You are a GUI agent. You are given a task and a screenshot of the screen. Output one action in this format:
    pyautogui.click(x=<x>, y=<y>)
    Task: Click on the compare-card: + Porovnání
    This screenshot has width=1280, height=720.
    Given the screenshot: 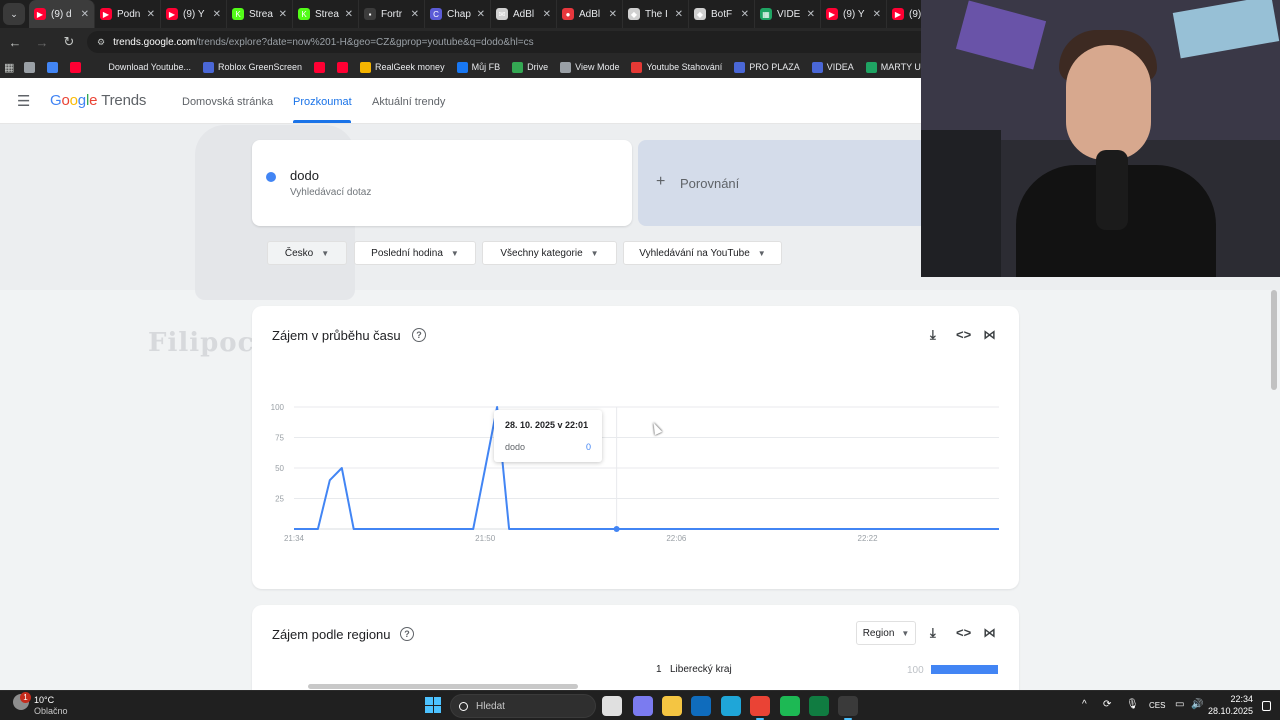 What is the action you would take?
    pyautogui.click(x=783, y=183)
    